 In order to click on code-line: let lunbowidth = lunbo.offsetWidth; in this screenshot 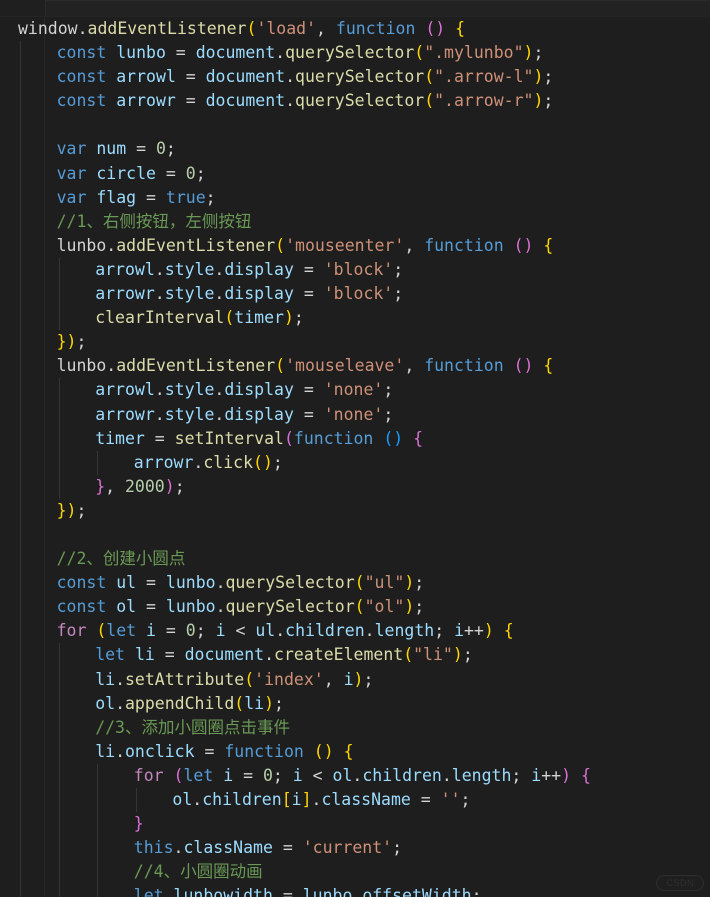, I will do `click(355, 890)`.